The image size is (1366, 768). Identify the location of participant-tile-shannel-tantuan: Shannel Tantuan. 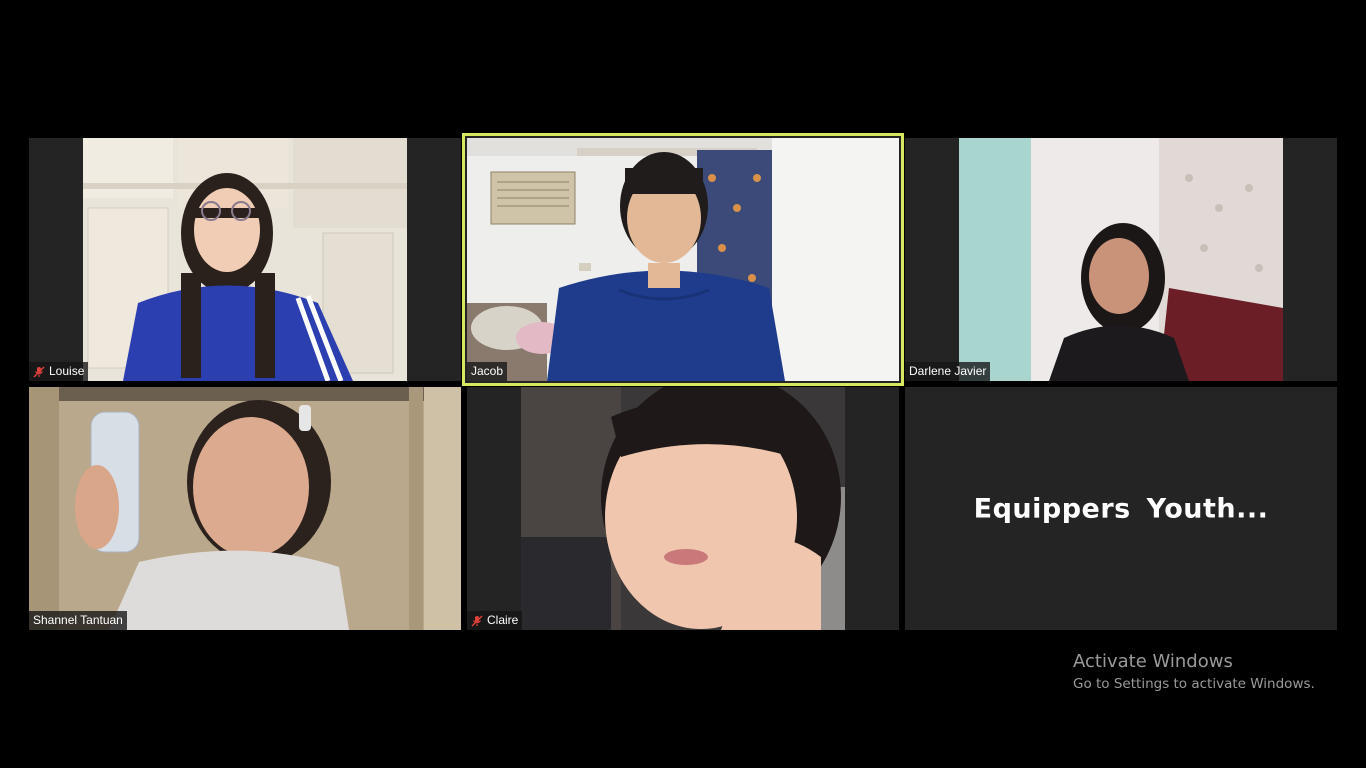
(245, 508).